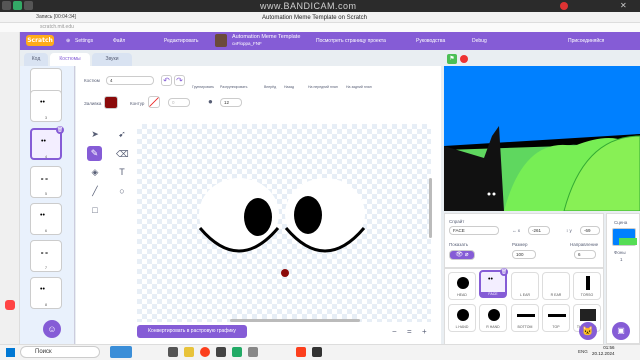 This screenshot has height=360, width=640. Describe the element at coordinates (409, 331) in the screenshot. I see `zoom-reset-icon: =` at that location.